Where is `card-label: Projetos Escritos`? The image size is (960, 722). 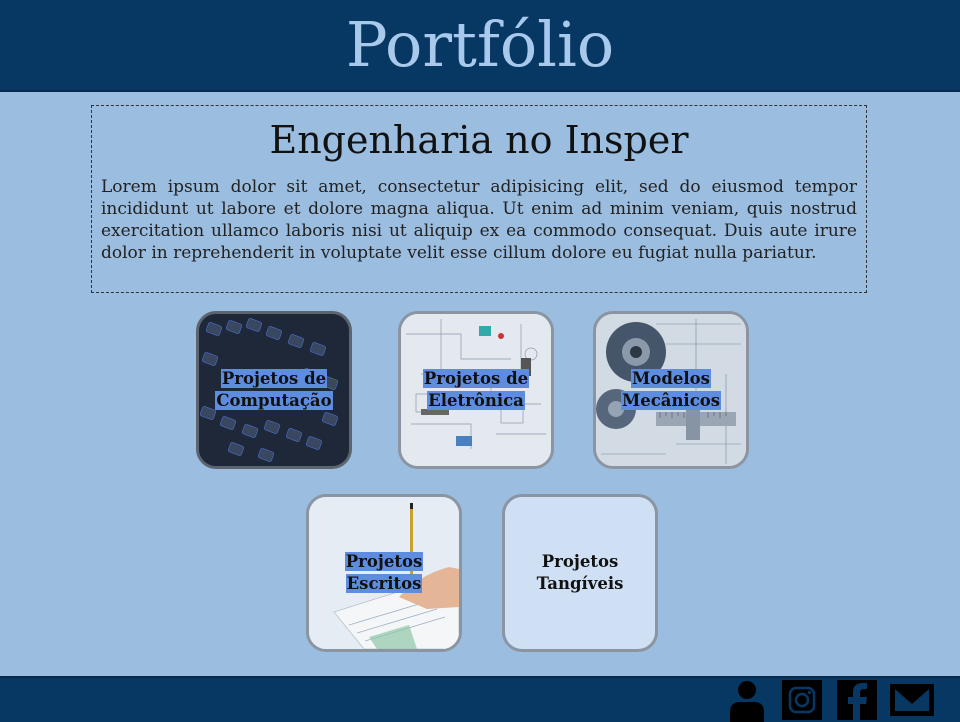
card-label: Projetos Escritos is located at coordinates (384, 572).